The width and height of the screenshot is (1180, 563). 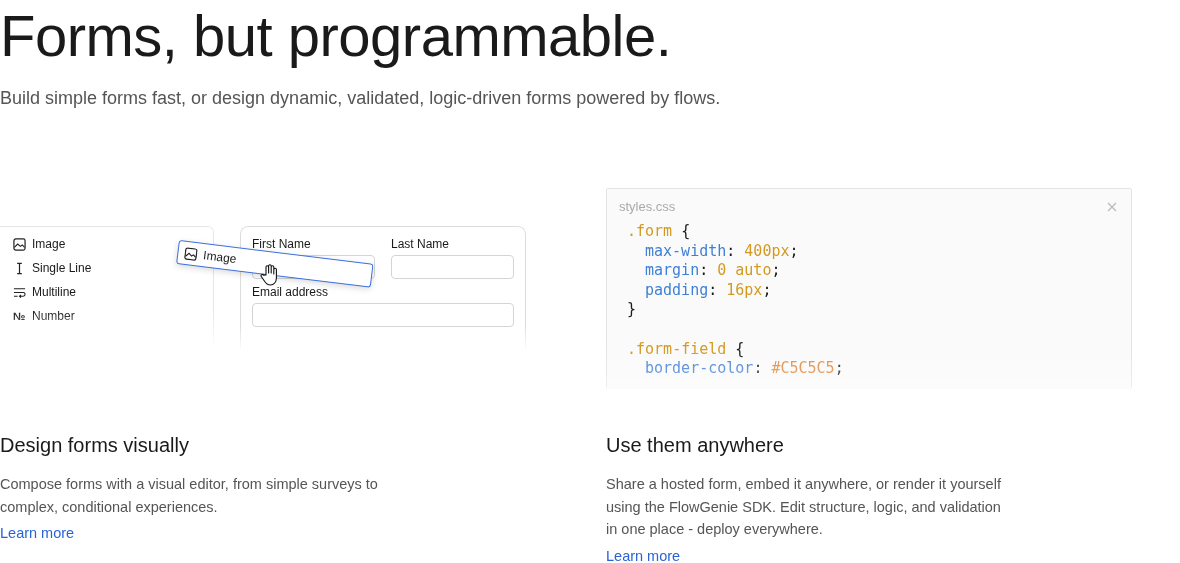 I want to click on feature-heading: Design forms visually, so click(x=94, y=445).